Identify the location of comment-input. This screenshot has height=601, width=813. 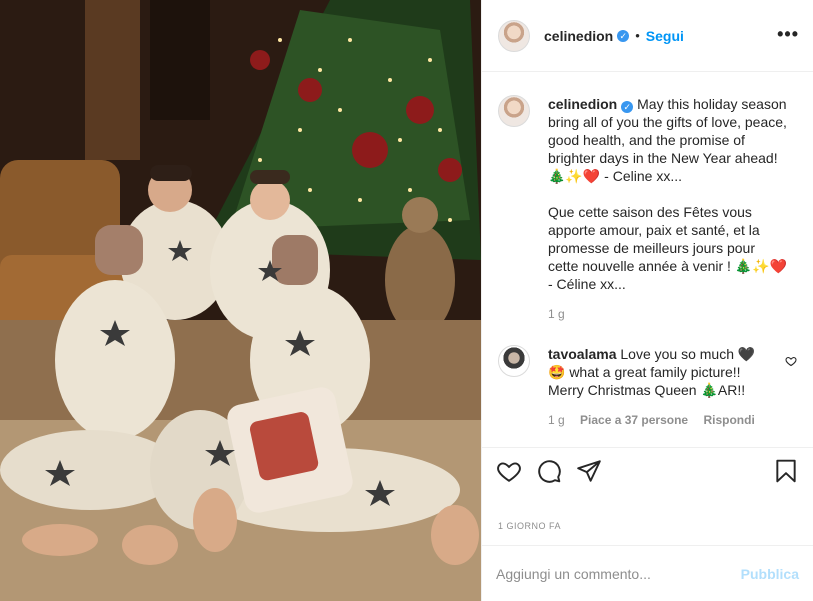
(618, 573).